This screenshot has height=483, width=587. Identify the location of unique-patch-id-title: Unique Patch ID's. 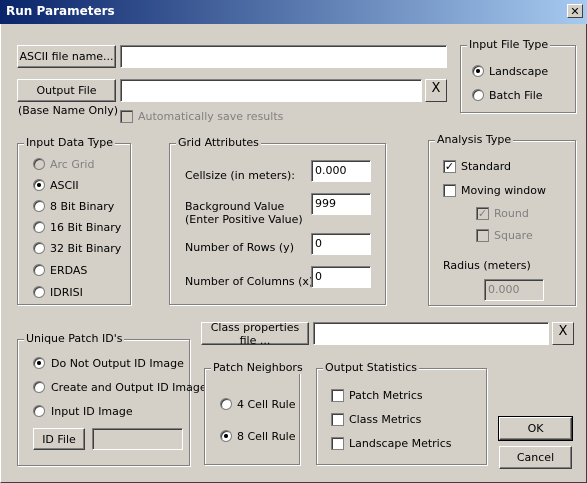
(74, 338).